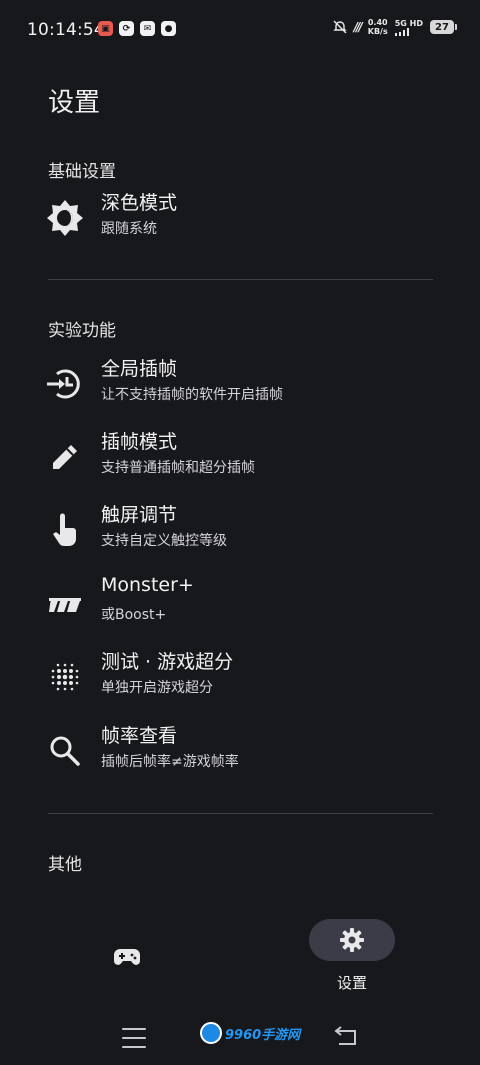 The width and height of the screenshot is (480, 1065). I want to click on setting-label: 帧率查看, so click(139, 736).